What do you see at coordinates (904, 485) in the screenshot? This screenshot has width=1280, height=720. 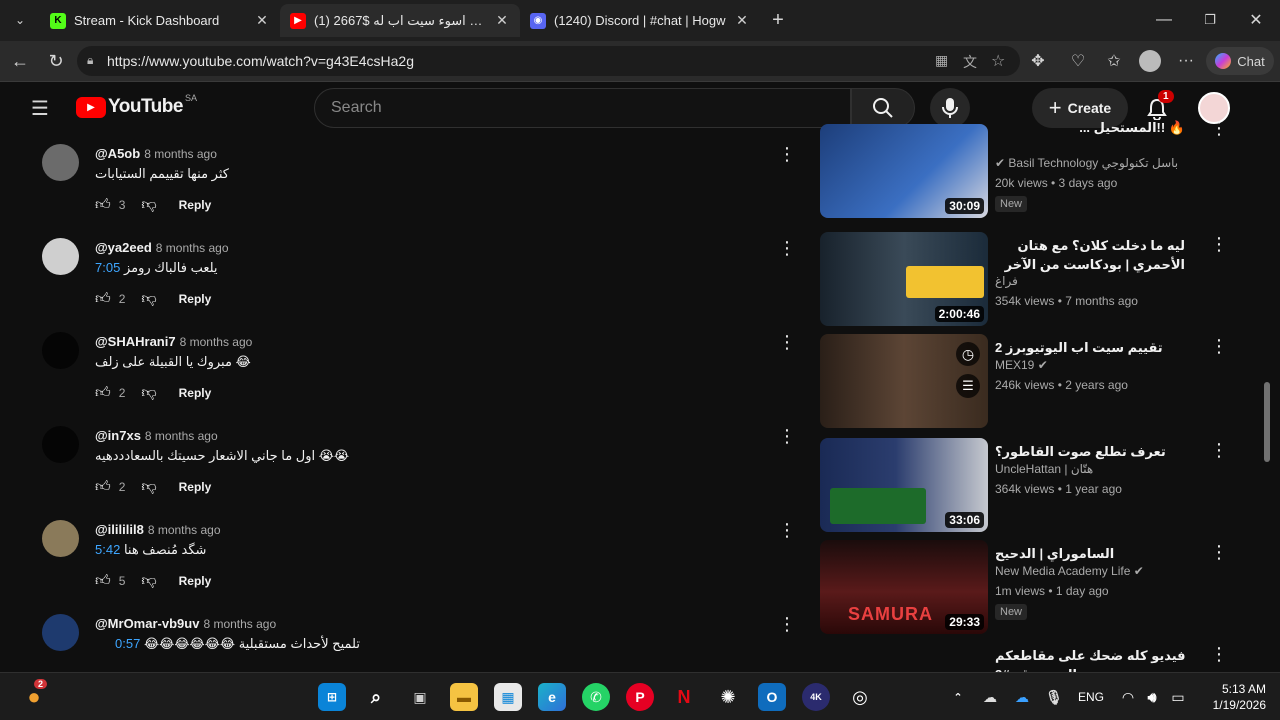 I see `video-thumbnail: 33:06` at bounding box center [904, 485].